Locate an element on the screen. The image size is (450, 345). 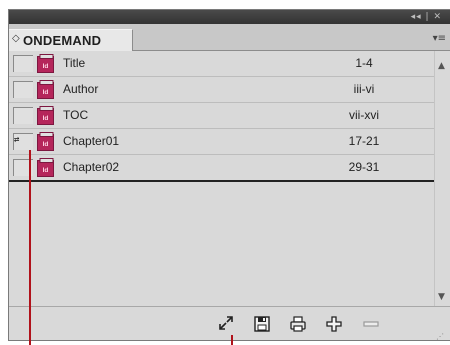
sync-arrows-icon is located at coordinates (226, 323).